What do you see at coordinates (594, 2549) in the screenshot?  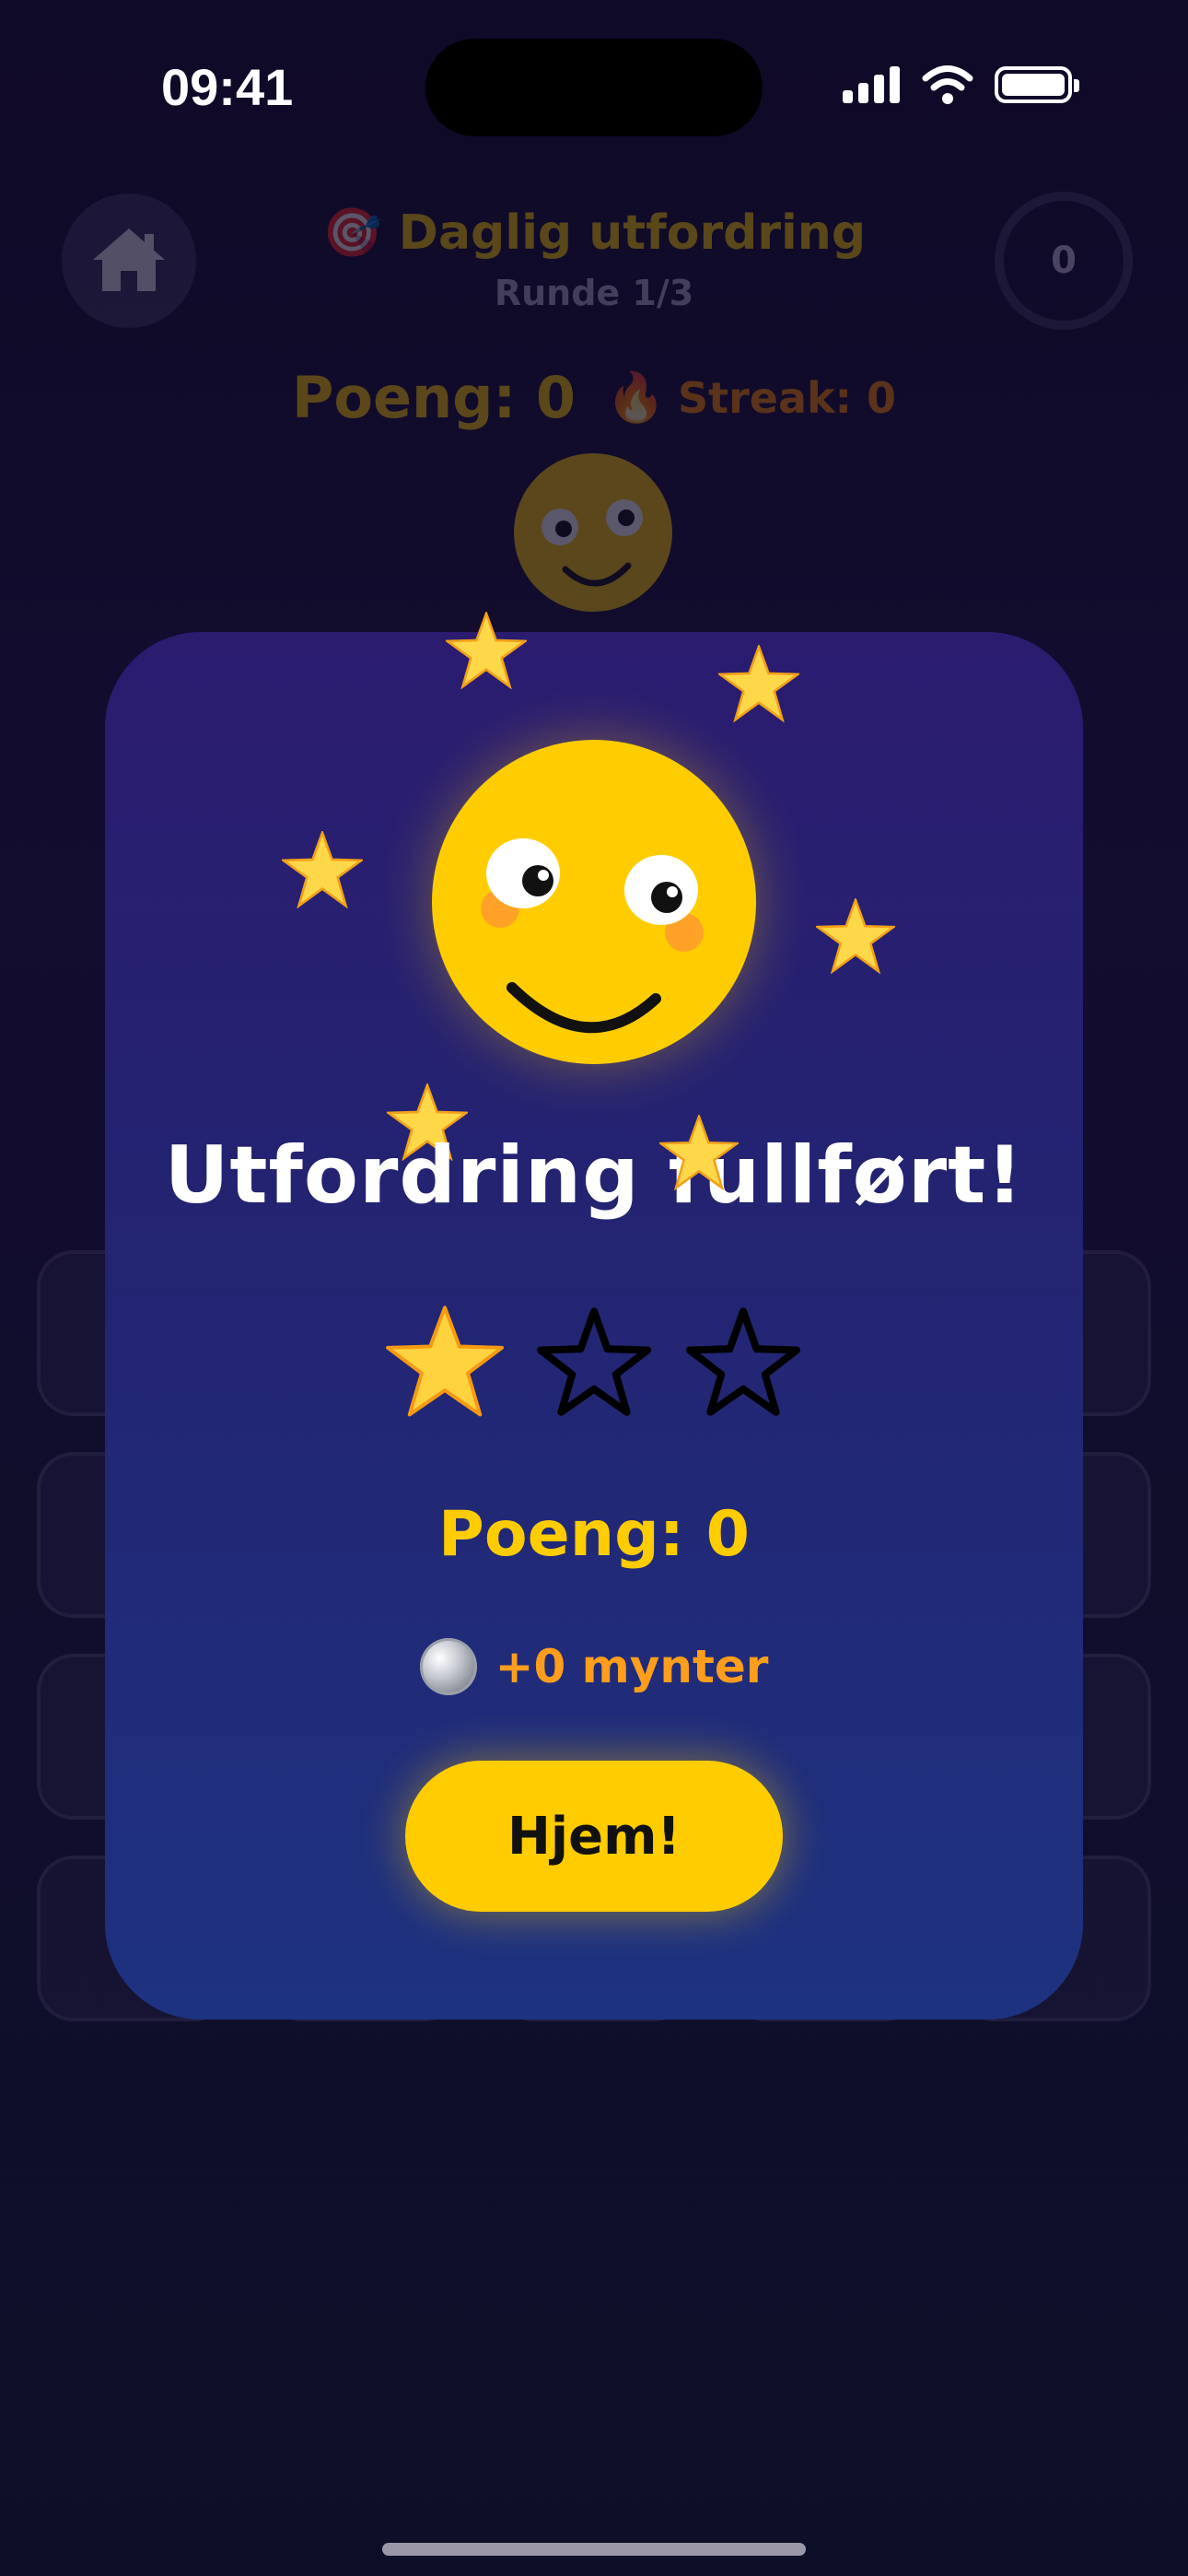 I see `home-indicator` at bounding box center [594, 2549].